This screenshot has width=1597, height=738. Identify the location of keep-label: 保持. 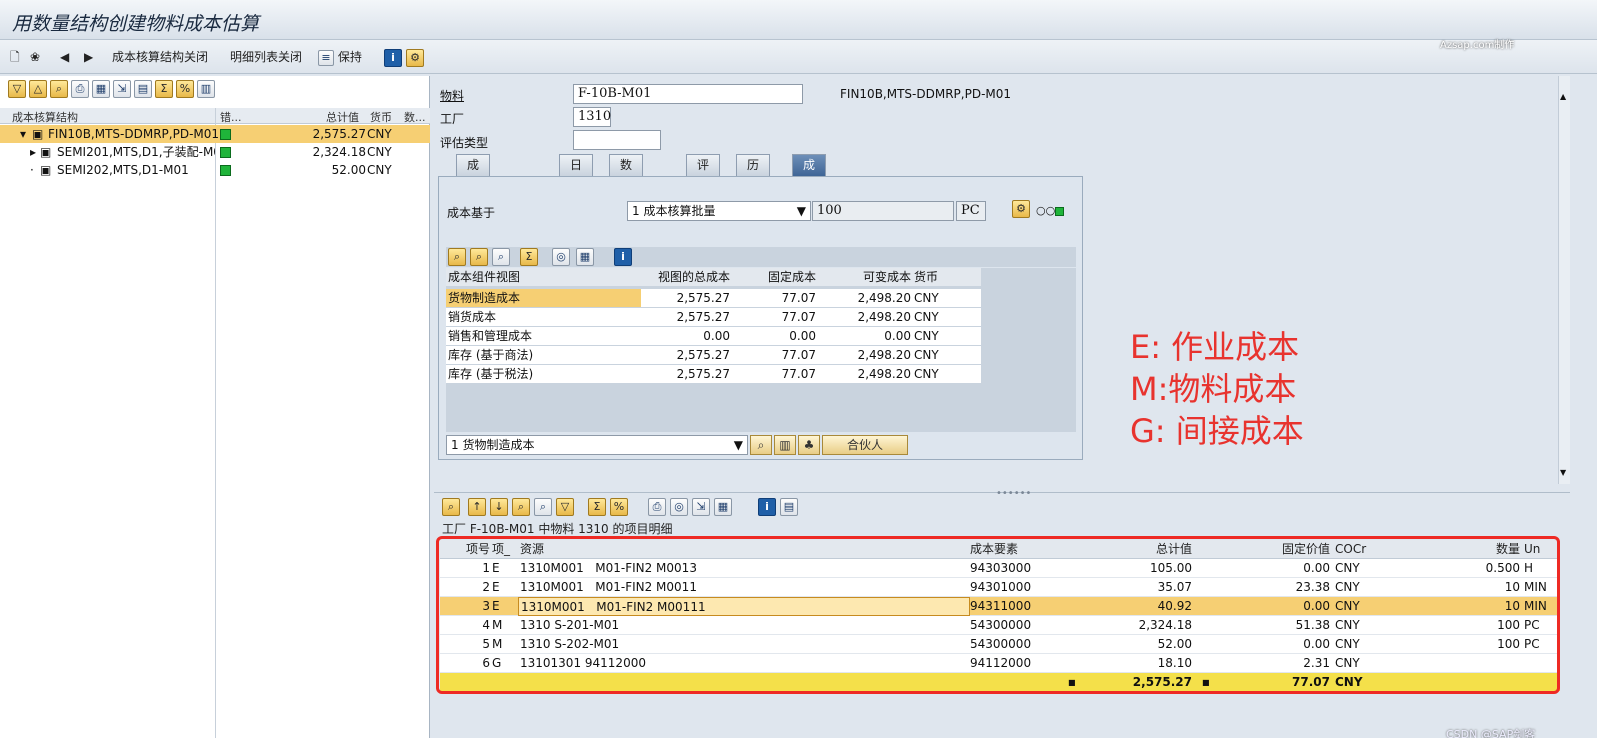
(349, 57).